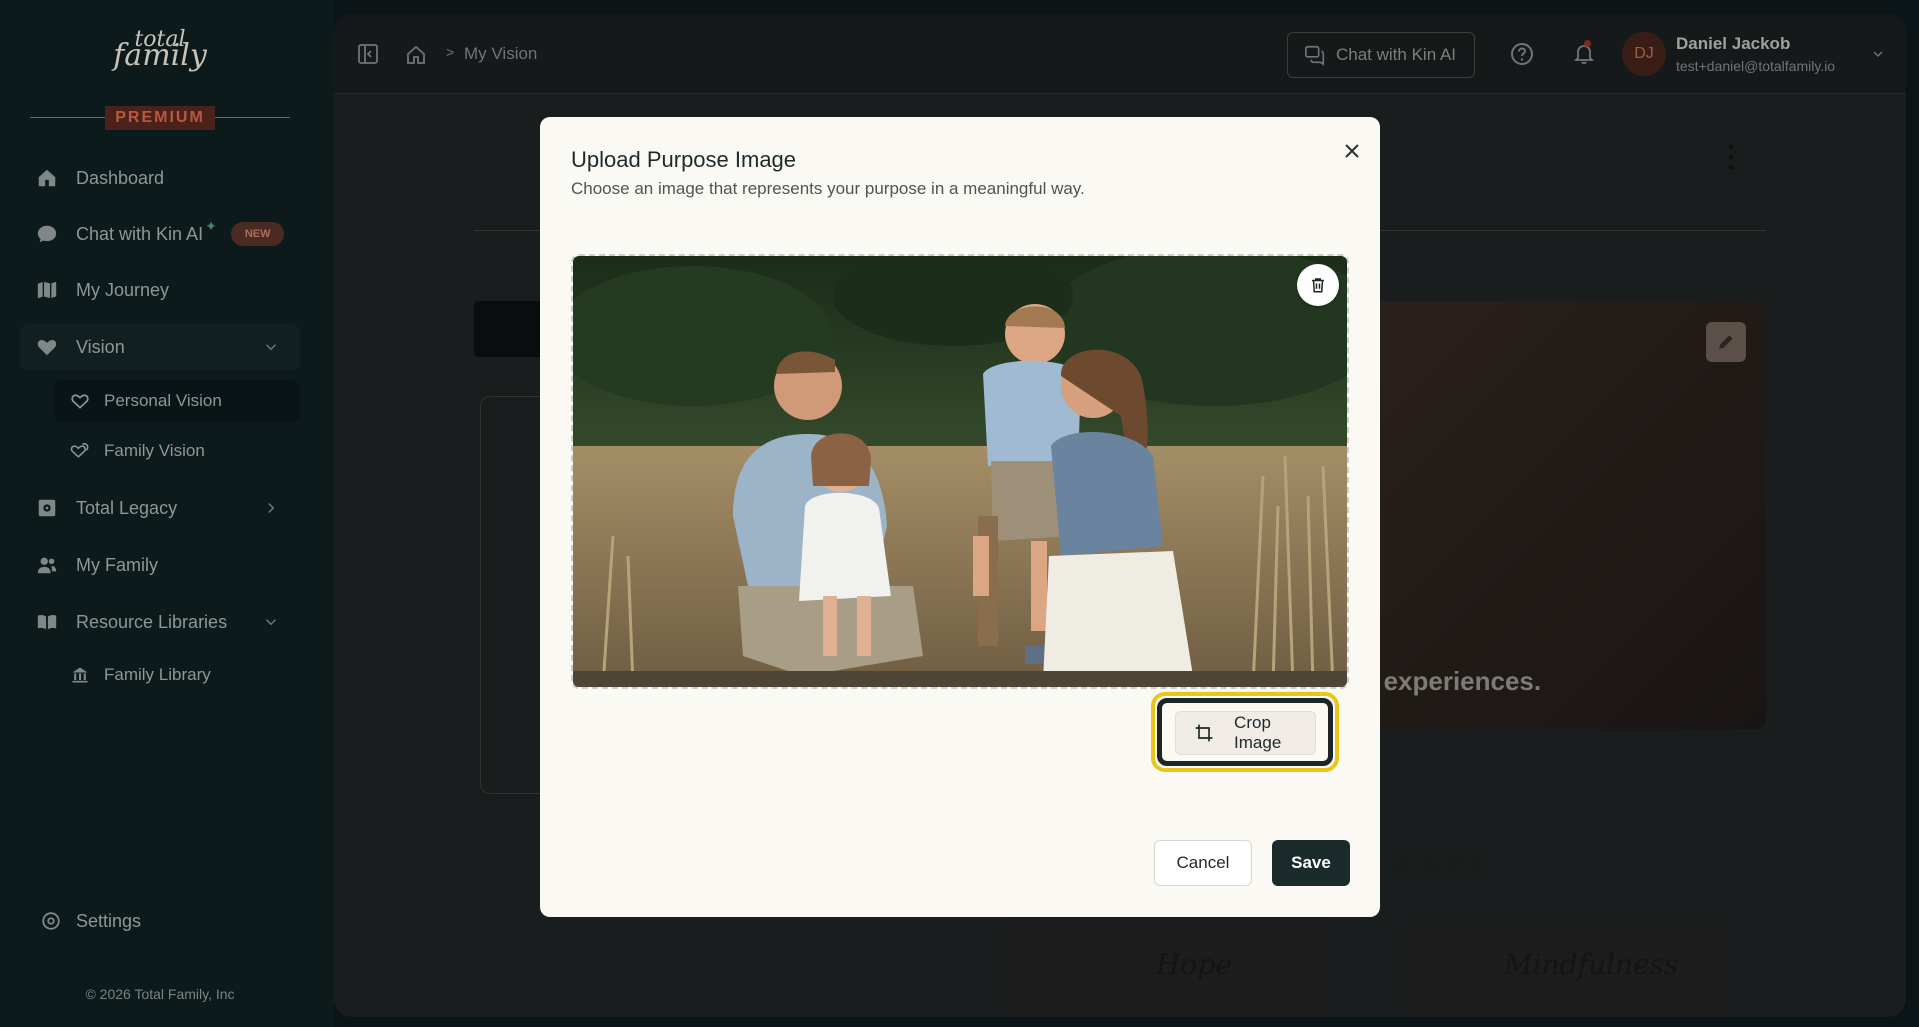 The width and height of the screenshot is (1919, 1027). I want to click on value-word: Mindfulness, so click(1591, 964).